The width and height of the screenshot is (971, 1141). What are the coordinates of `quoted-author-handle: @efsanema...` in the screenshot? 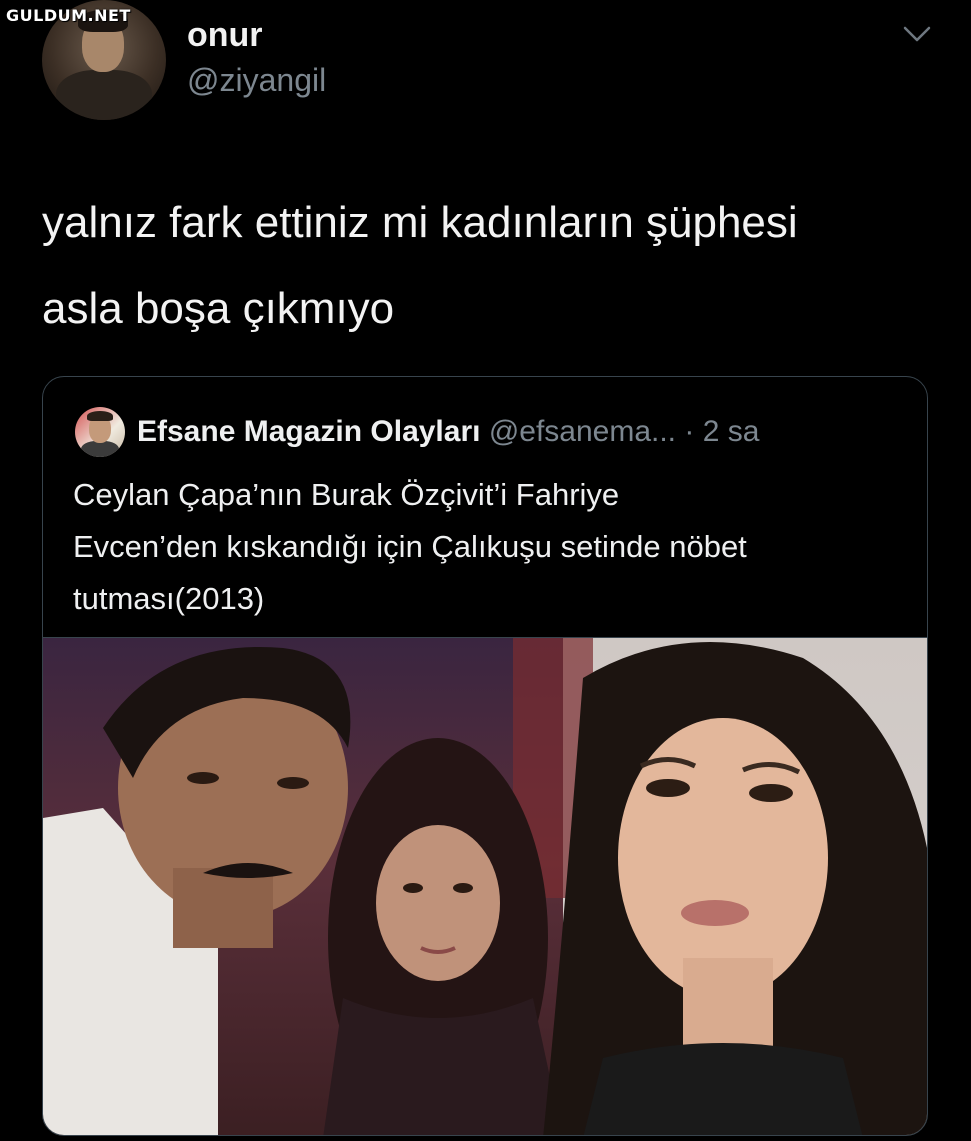 It's located at (582, 431).